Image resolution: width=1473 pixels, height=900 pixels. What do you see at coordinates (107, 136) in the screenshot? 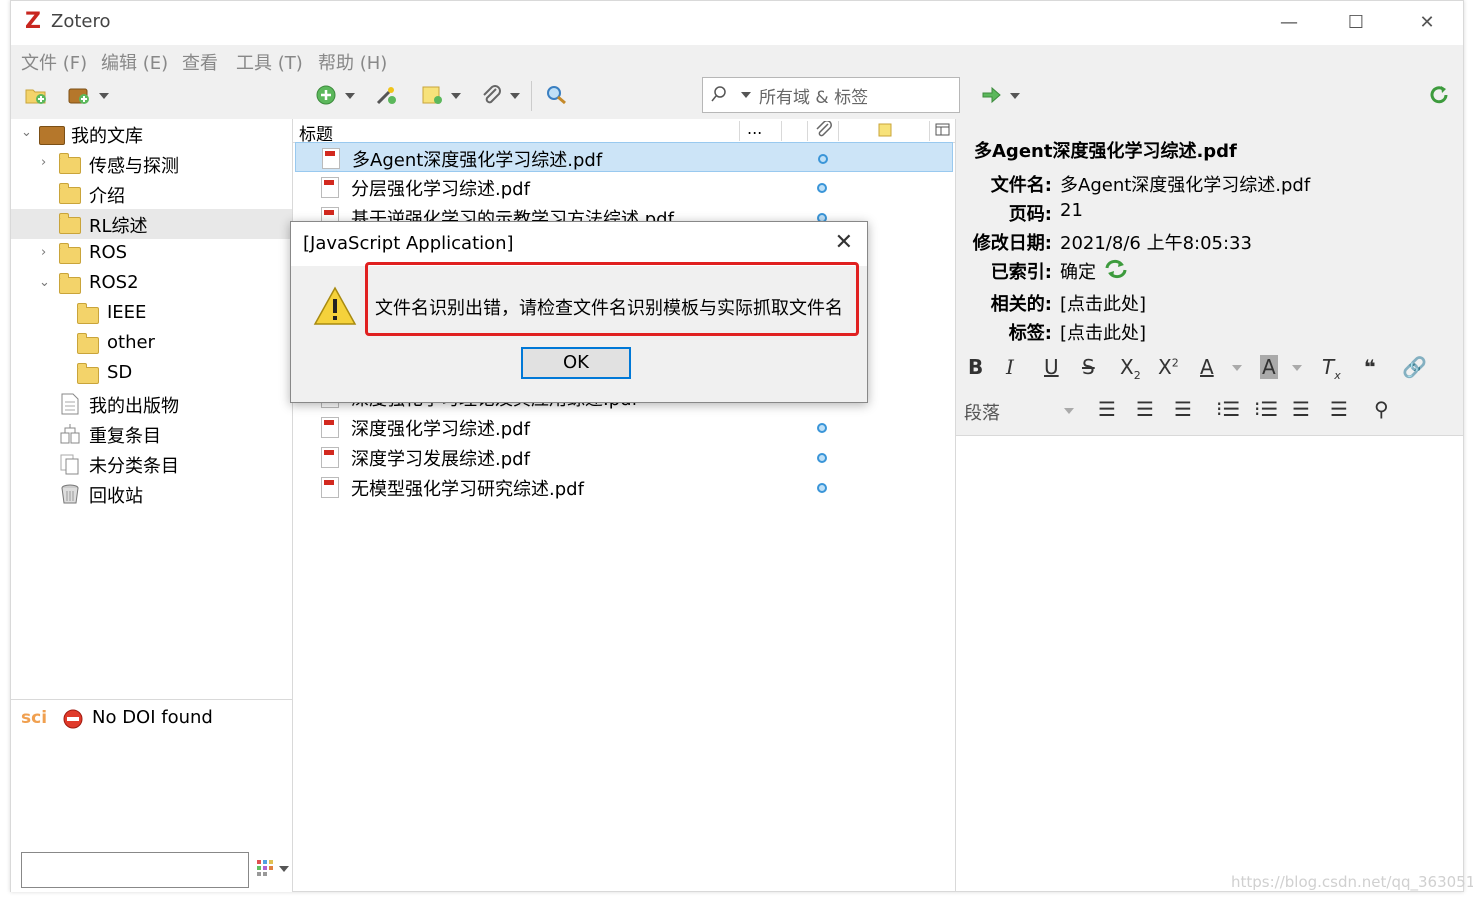
I see `collection-label: 我的文库` at bounding box center [107, 136].